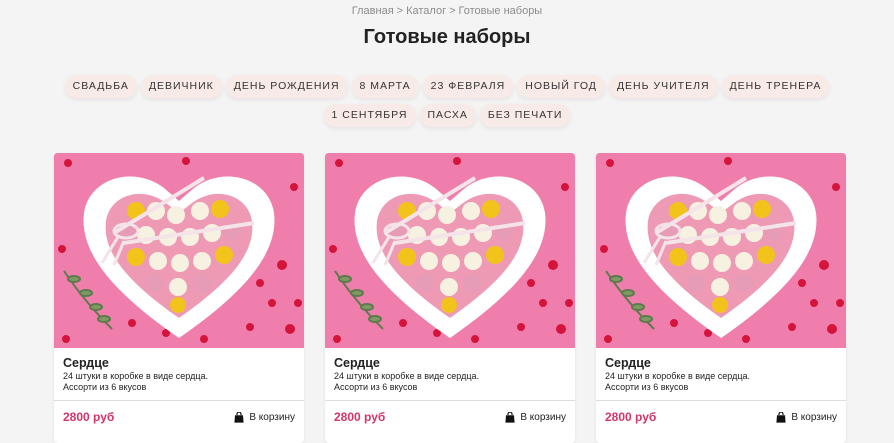 The width and height of the screenshot is (894, 443). I want to click on category-chip-wedding: Свадьба, so click(100, 86).